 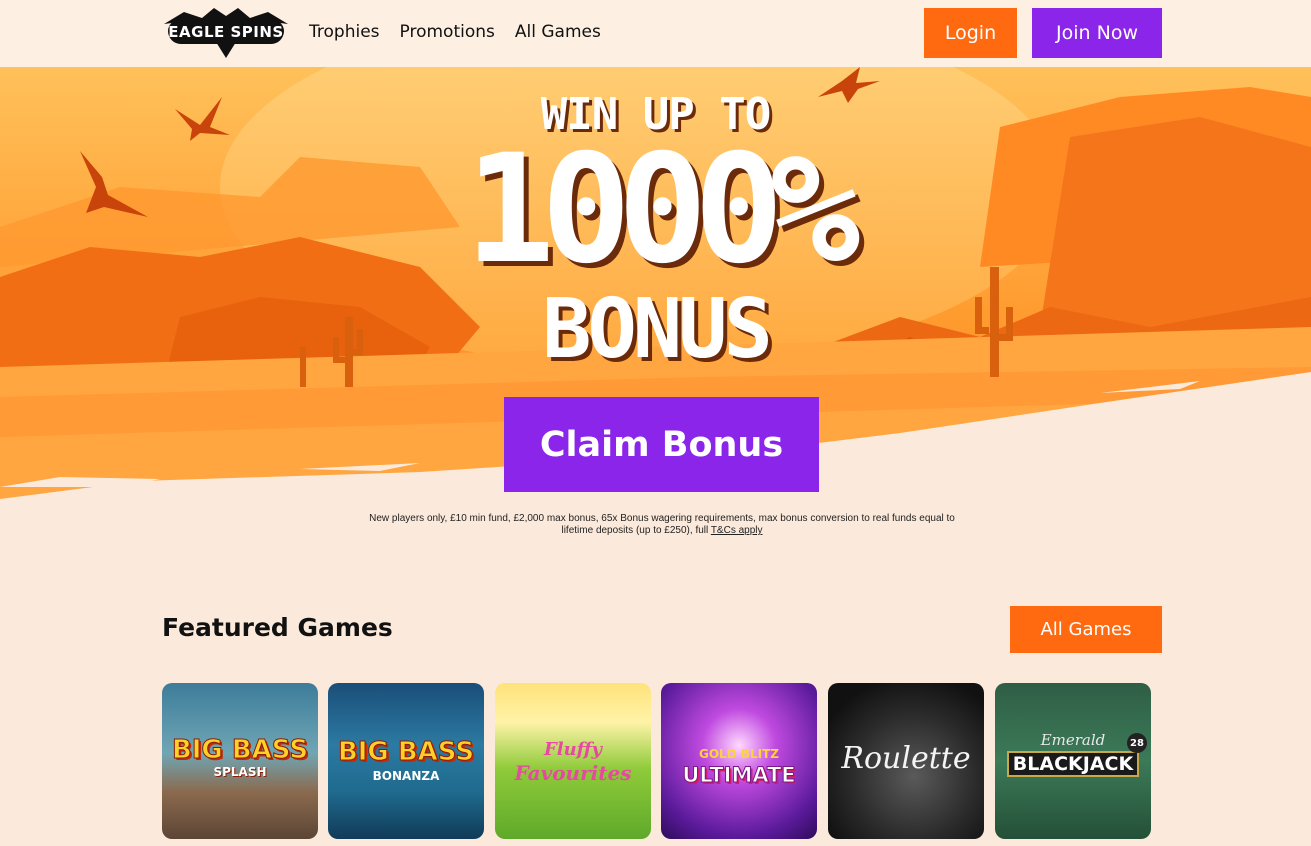 I want to click on eagle-spins-logo: EAGLE SPINS, so click(x=226, y=33).